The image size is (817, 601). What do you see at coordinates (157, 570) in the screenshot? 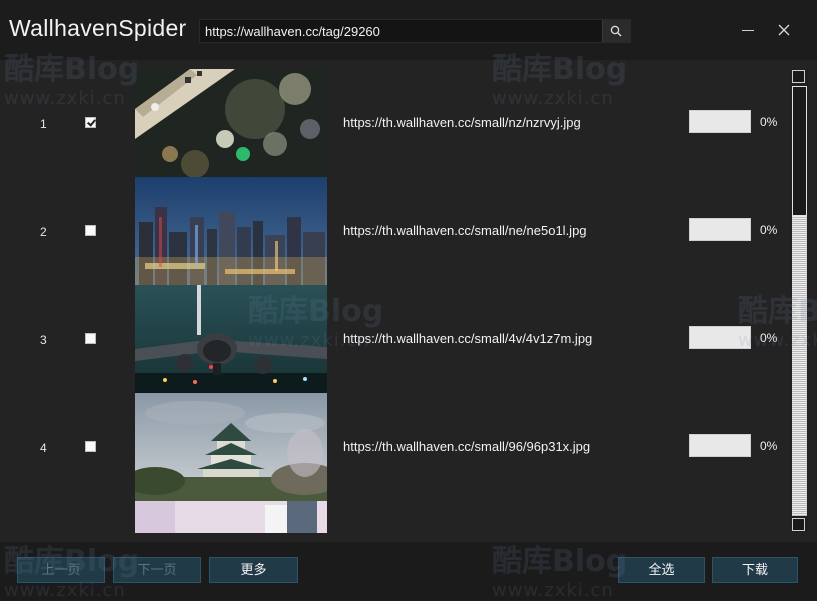
I see `next-page-button: 下一页` at bounding box center [157, 570].